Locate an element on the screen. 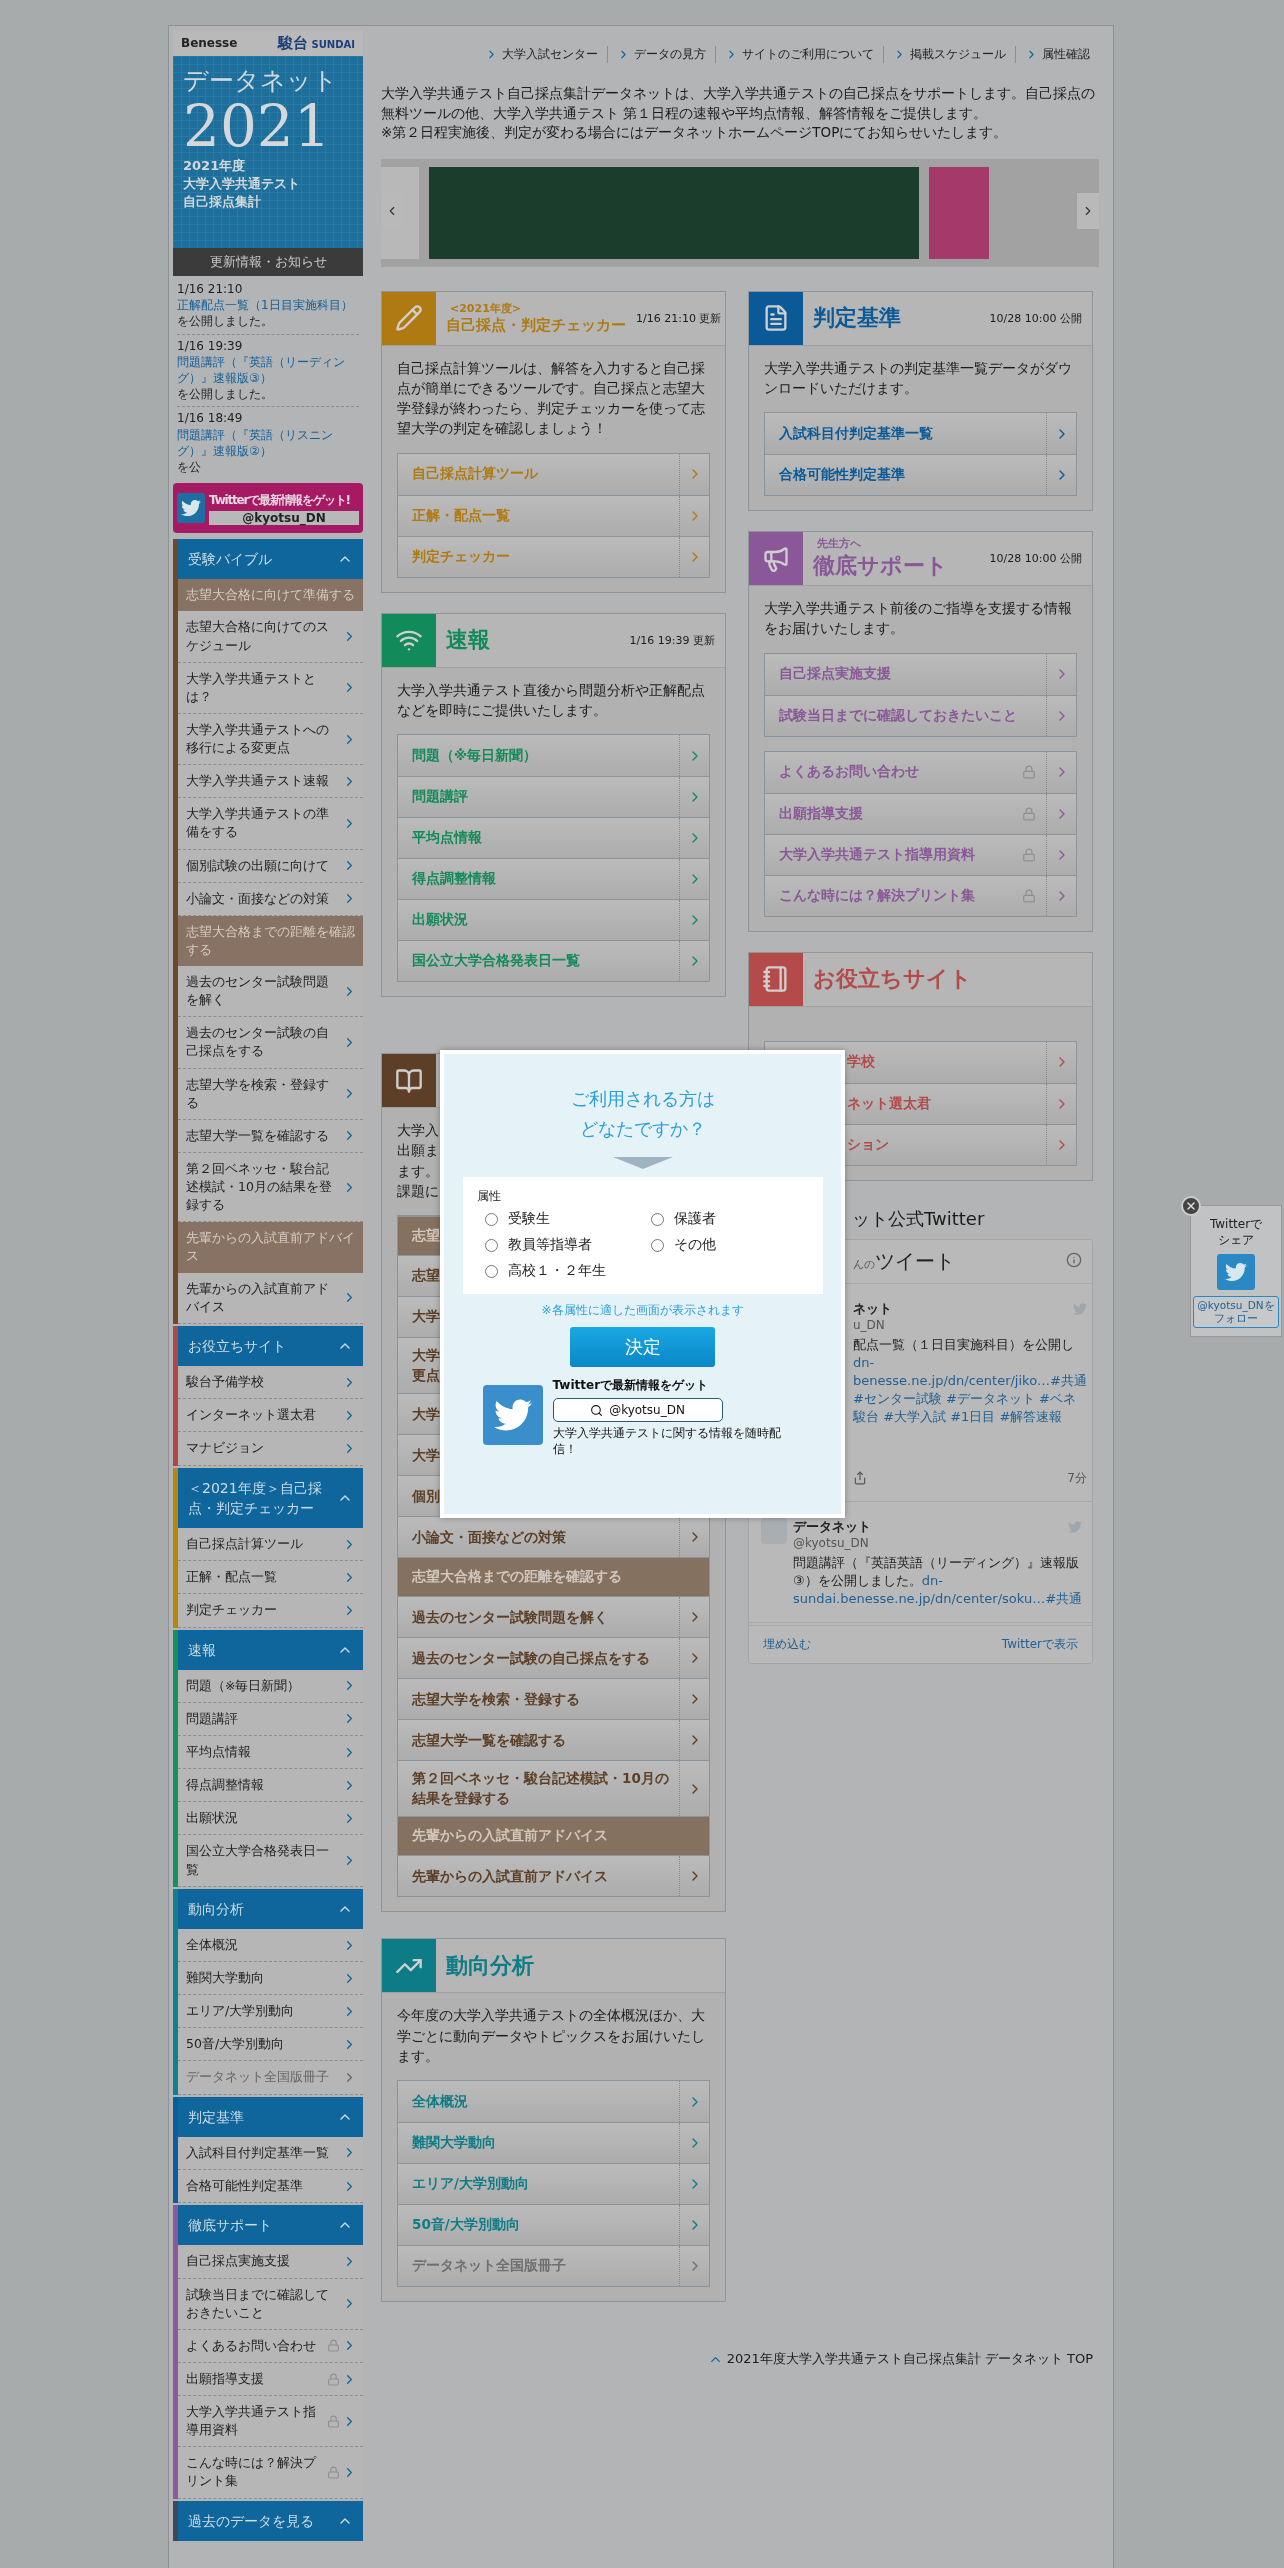 The image size is (1284, 2568). link-row: データネット全国版冊子 is located at coordinates (553, 2266).